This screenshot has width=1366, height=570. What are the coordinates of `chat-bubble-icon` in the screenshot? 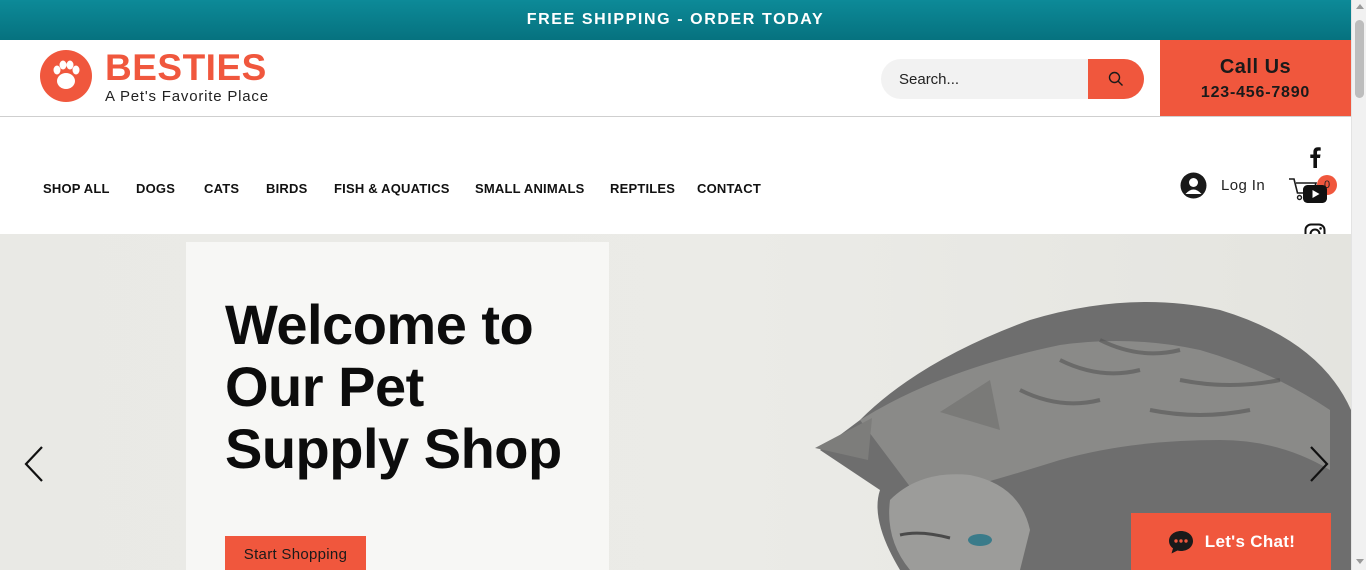 It's located at (1180, 541).